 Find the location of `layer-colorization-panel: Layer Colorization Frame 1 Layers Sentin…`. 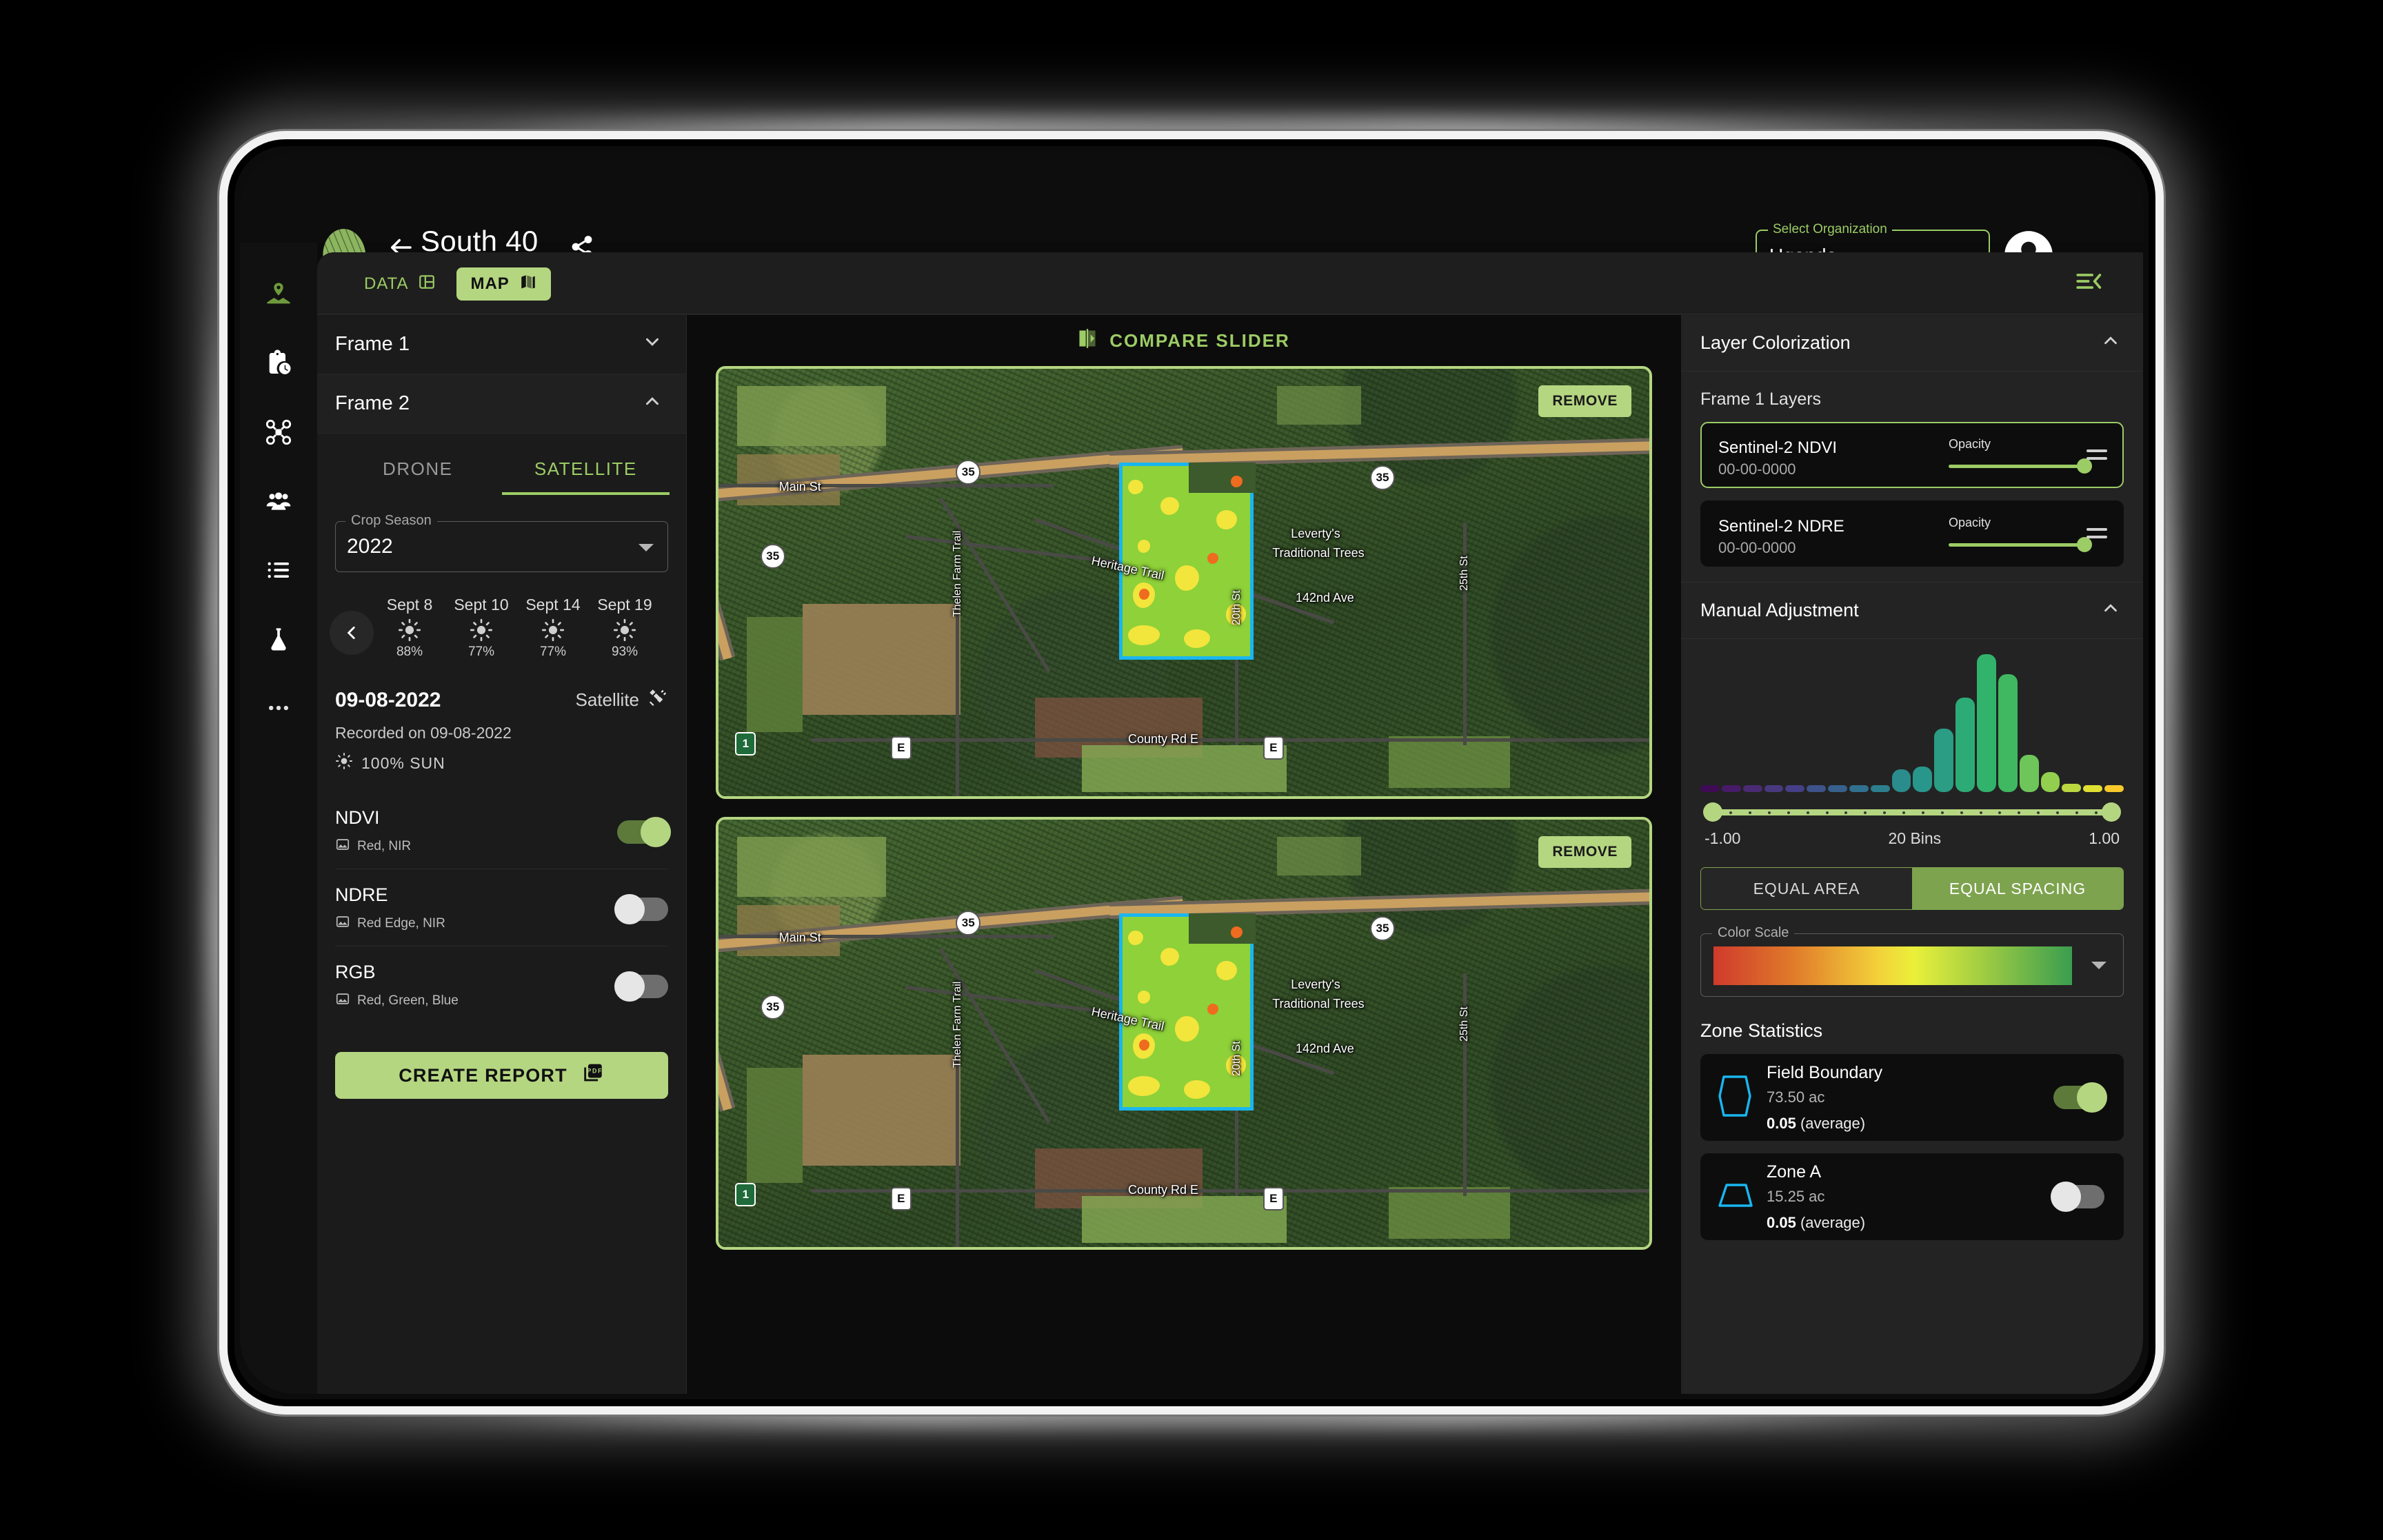

layer-colorization-panel: Layer Colorization Frame 1 Layers Sentin… is located at coordinates (1912, 855).